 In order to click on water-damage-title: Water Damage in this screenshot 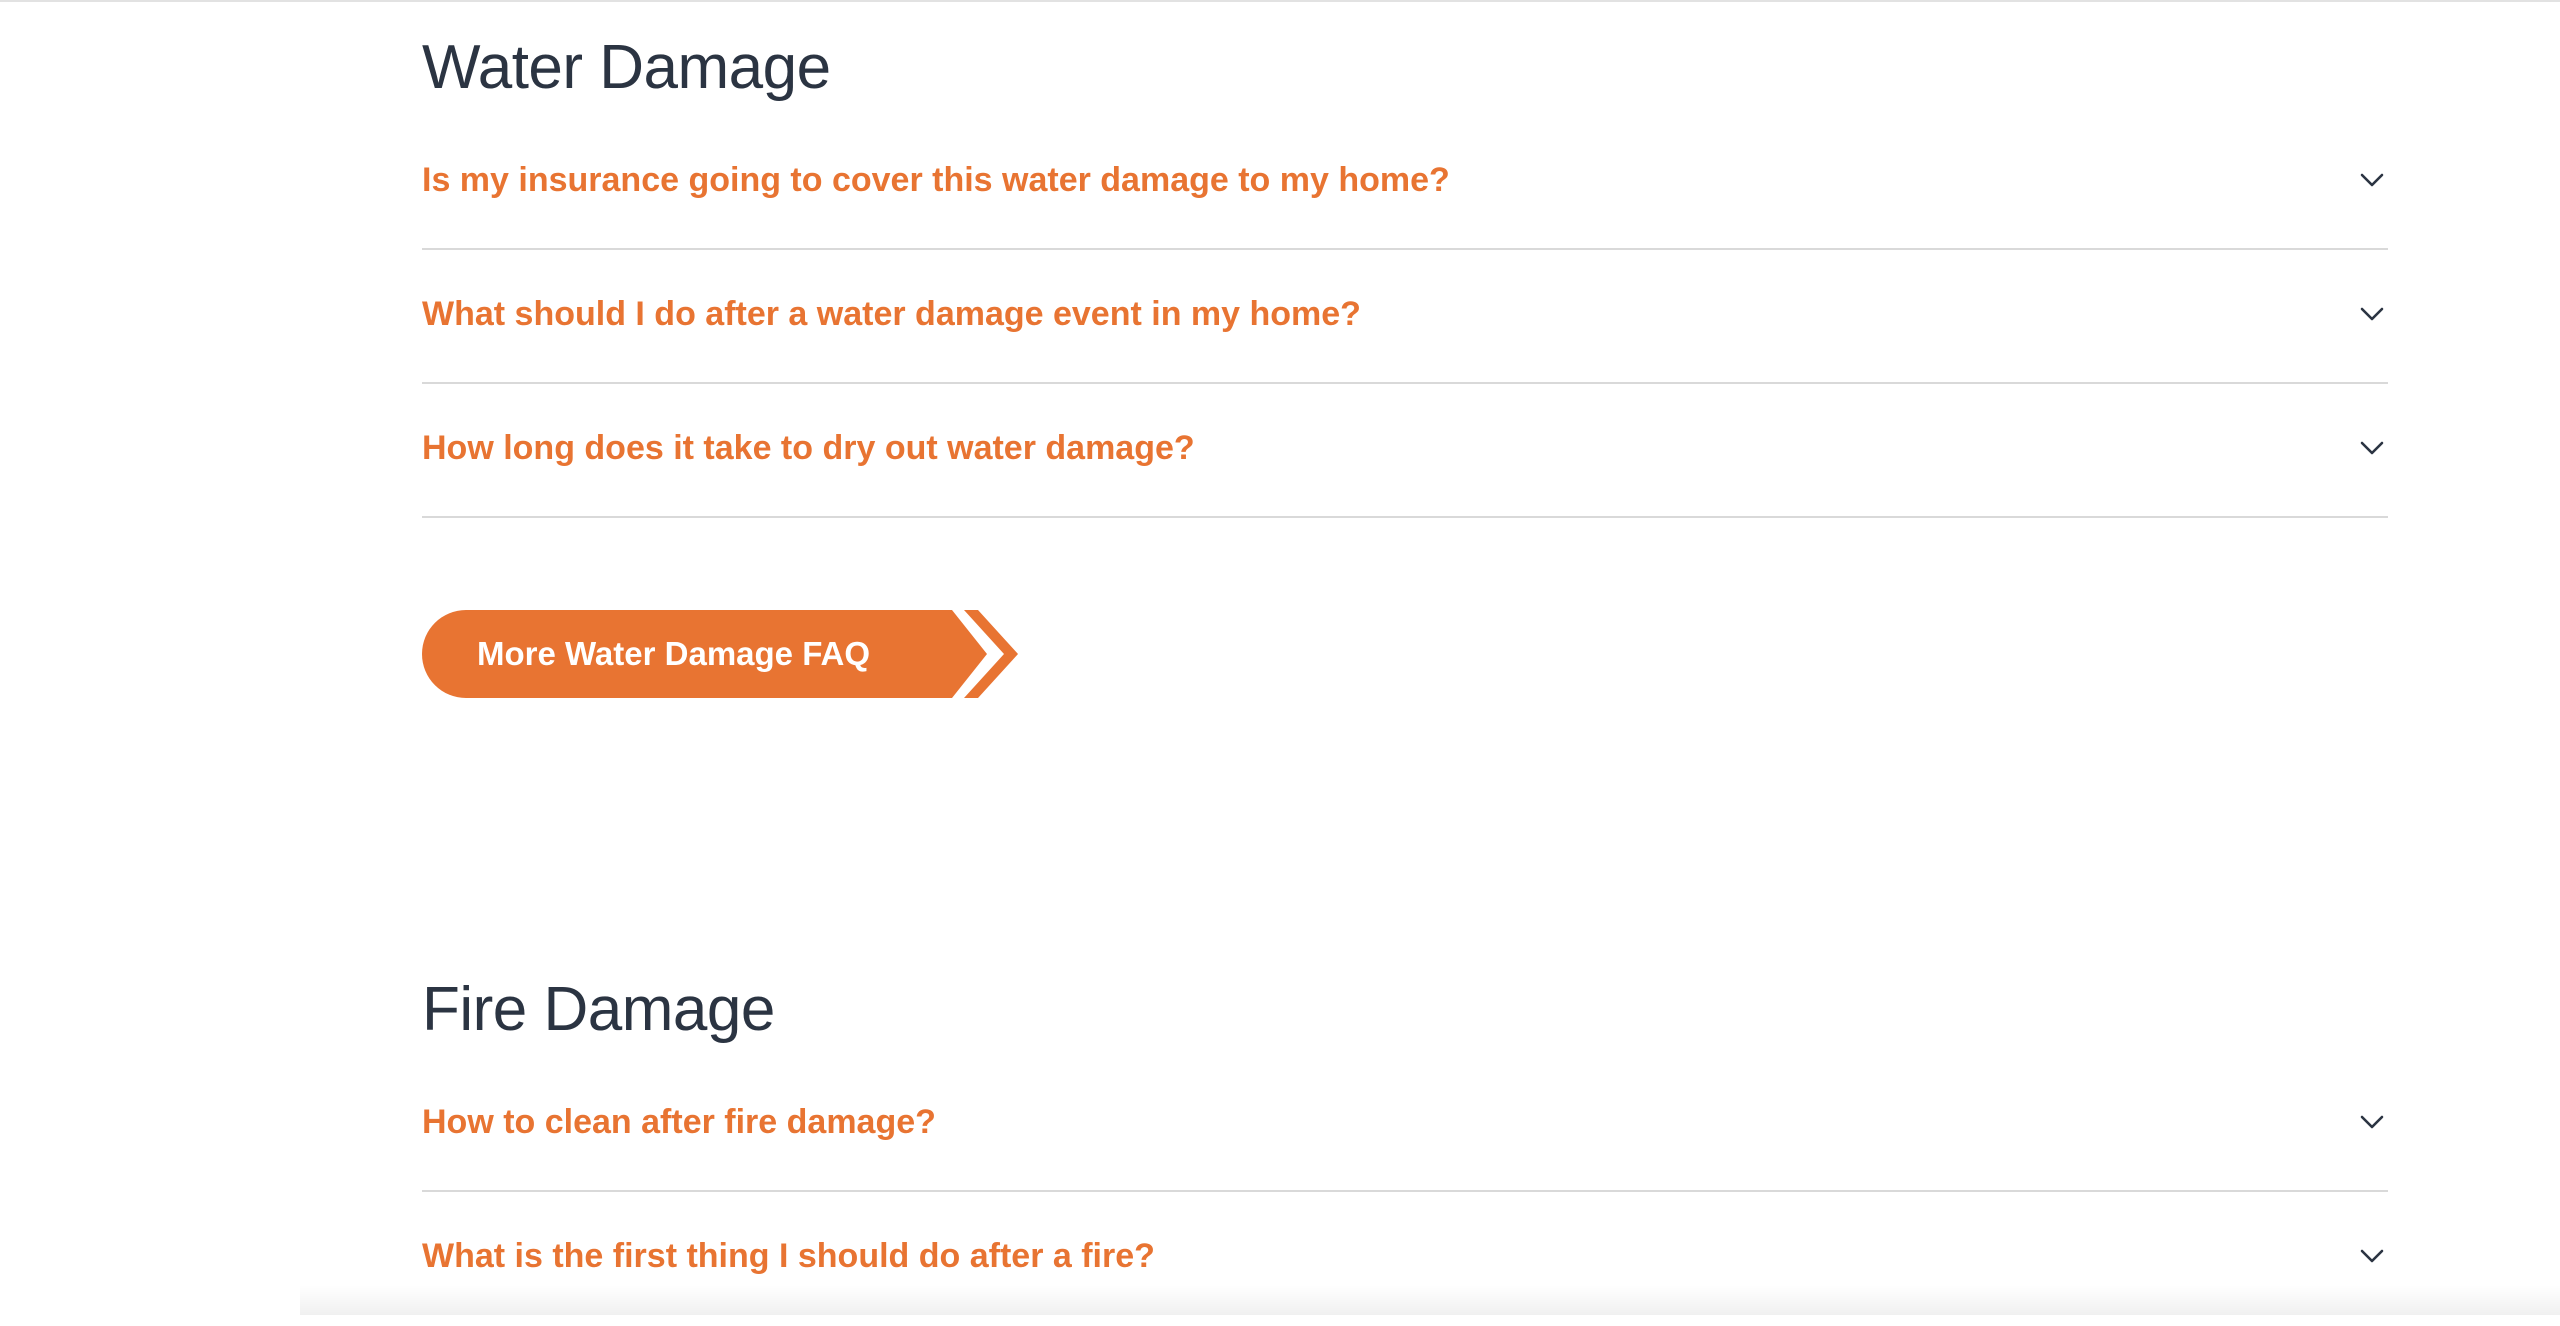, I will do `click(626, 67)`.